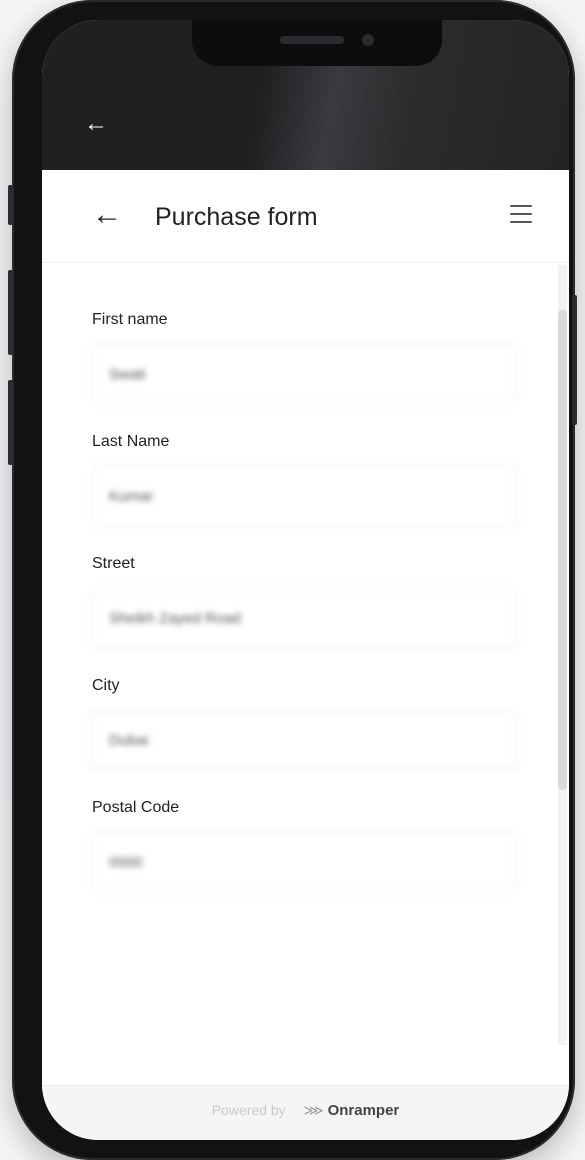  Describe the element at coordinates (304, 618) in the screenshot. I see `street-input` at that location.